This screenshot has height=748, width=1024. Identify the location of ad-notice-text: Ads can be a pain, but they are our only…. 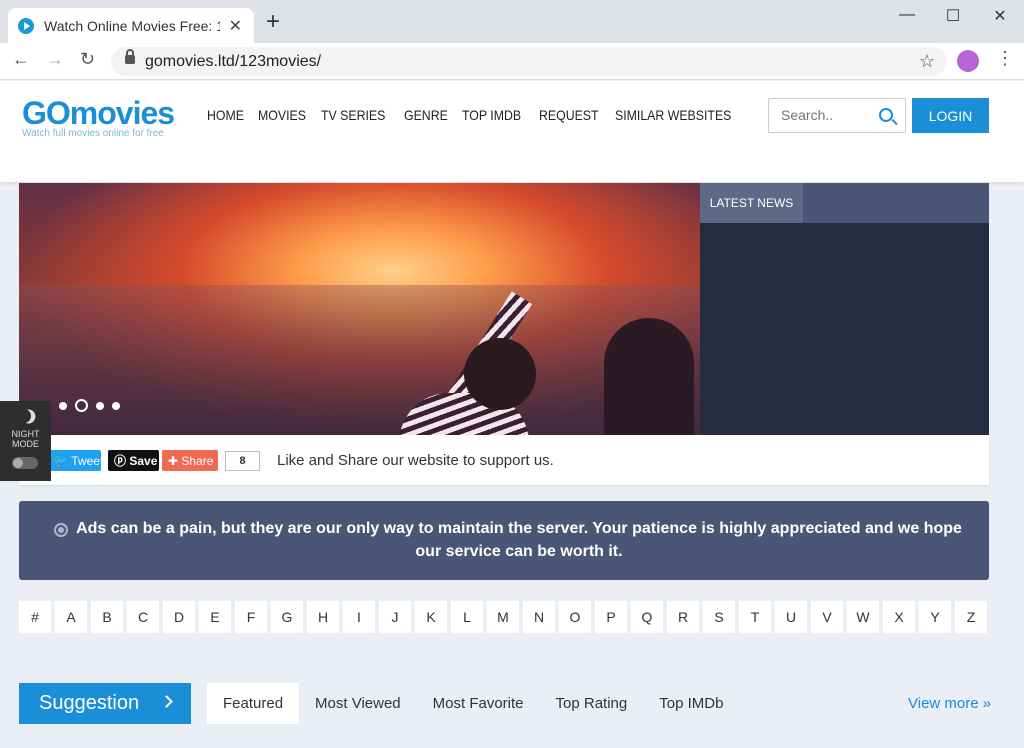
(519, 540).